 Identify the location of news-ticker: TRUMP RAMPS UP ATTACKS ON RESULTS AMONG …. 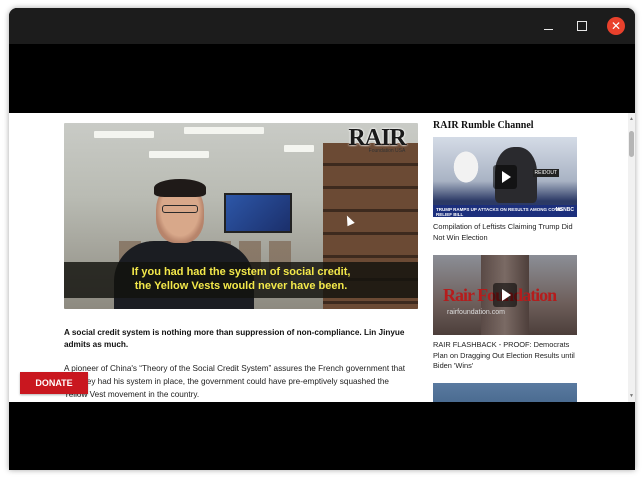
(505, 211).